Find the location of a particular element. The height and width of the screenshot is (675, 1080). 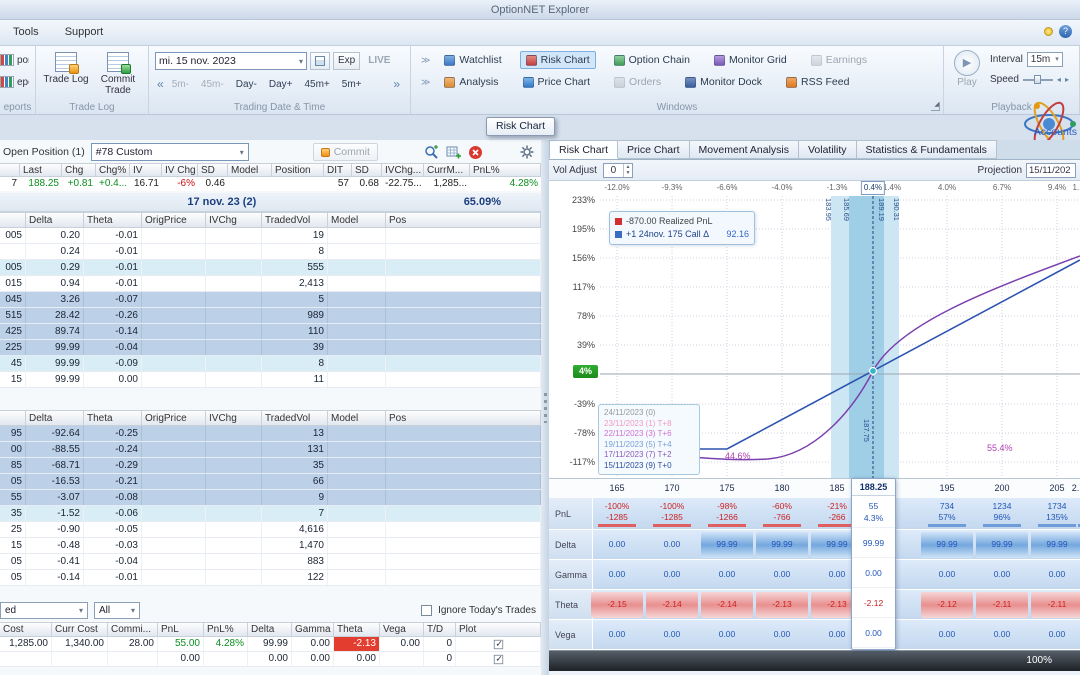

ribbon-toggle-monitor-grid: Monitor Grid is located at coordinates (750, 60).